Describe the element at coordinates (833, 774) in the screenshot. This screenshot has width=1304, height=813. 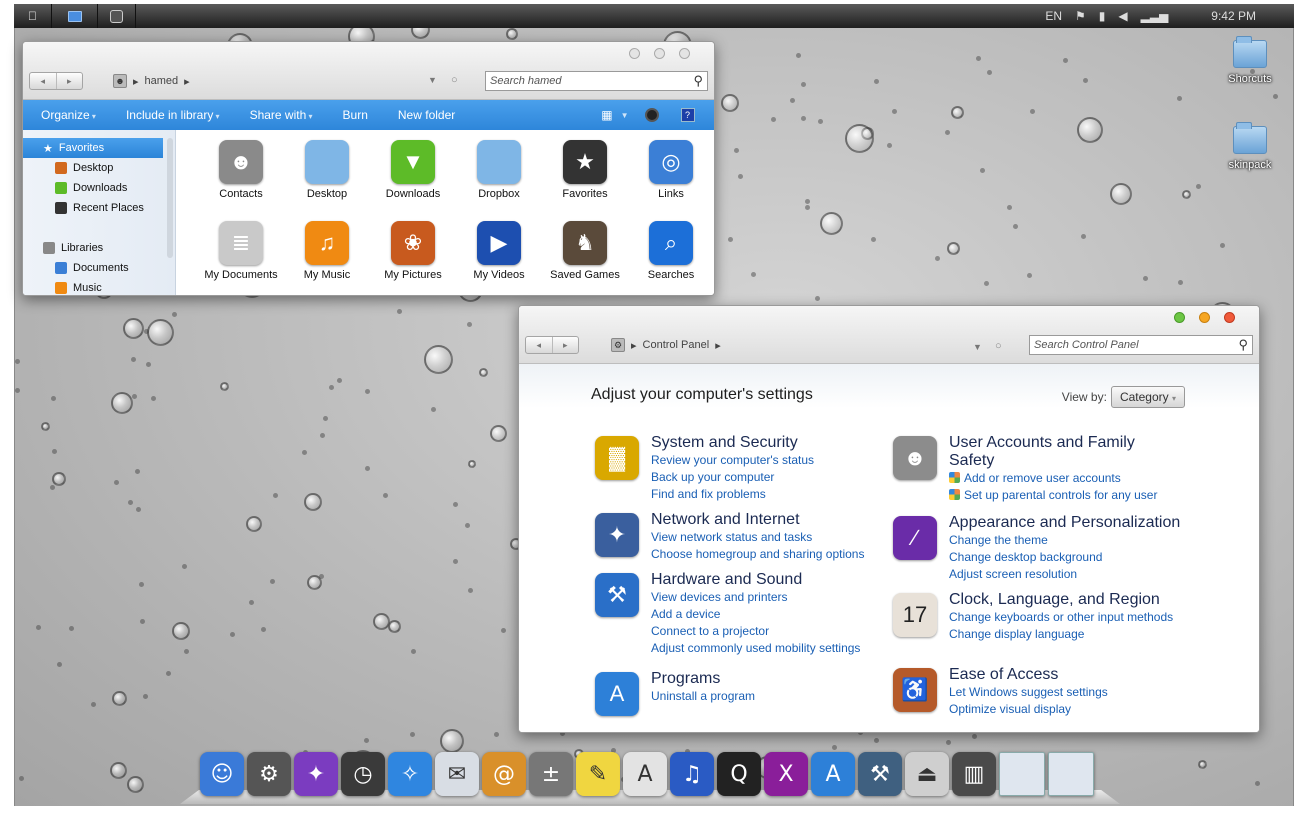
I see `app-store-blue-icon: A` at that location.